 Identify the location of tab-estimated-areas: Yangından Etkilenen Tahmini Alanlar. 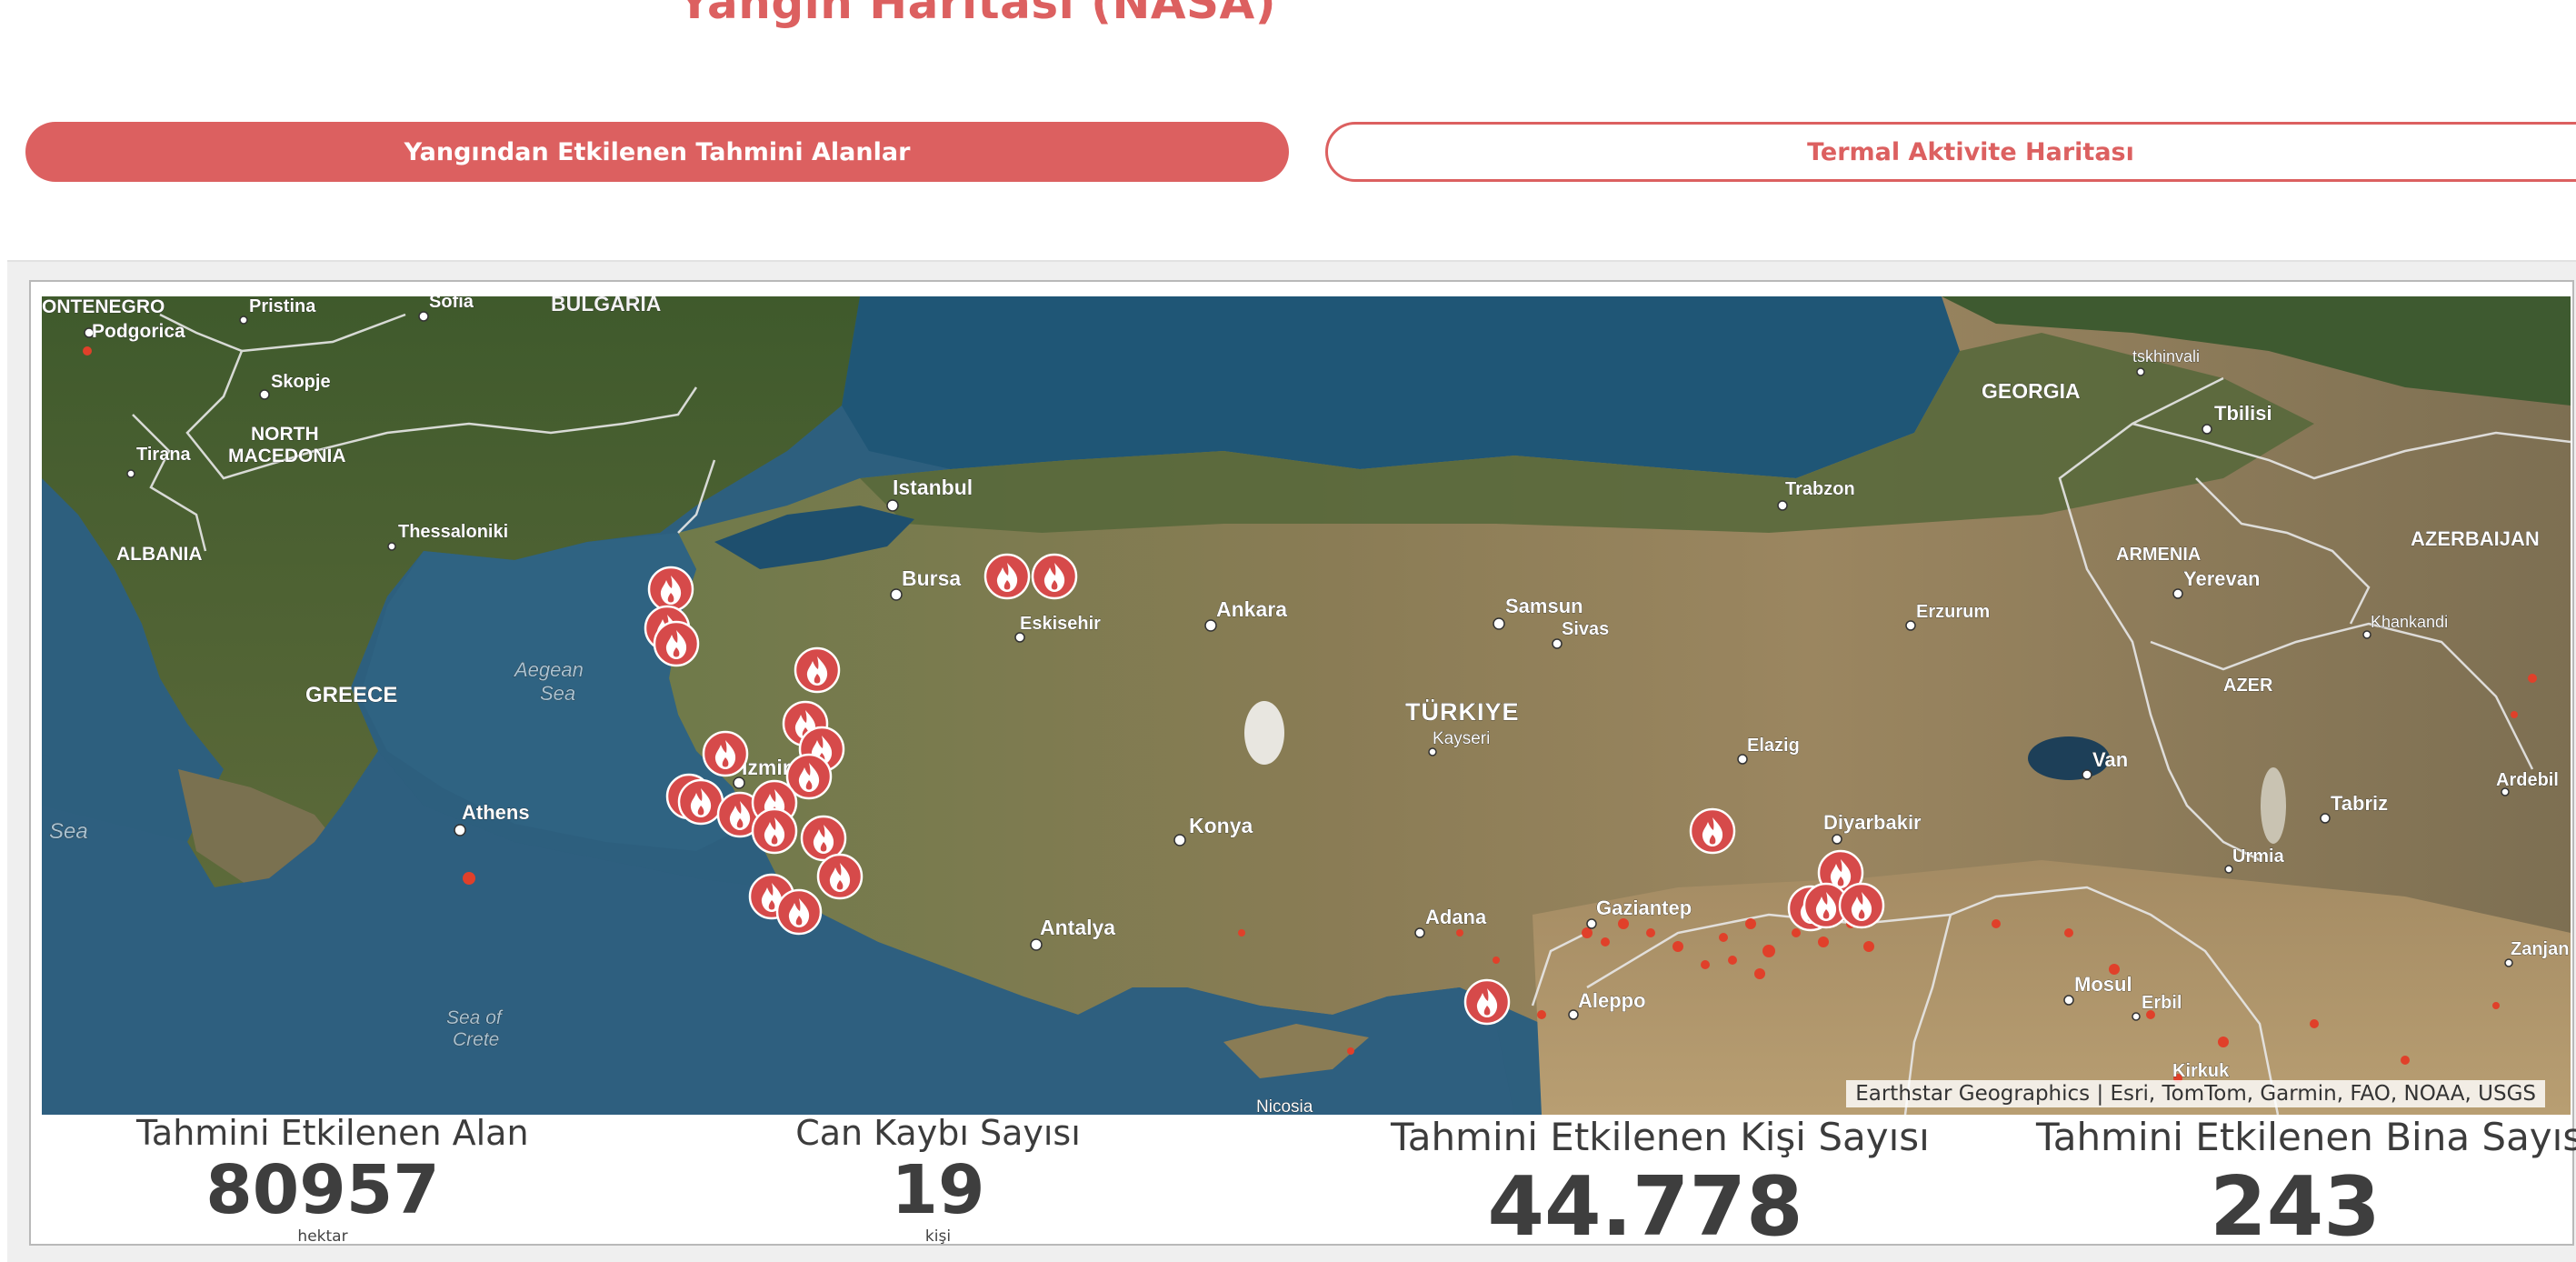
(657, 152).